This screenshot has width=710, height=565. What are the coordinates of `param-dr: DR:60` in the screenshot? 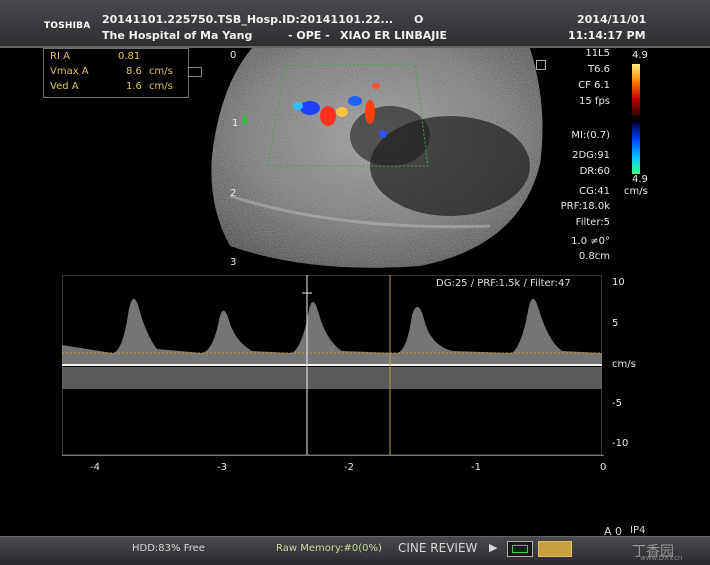 It's located at (594, 171).